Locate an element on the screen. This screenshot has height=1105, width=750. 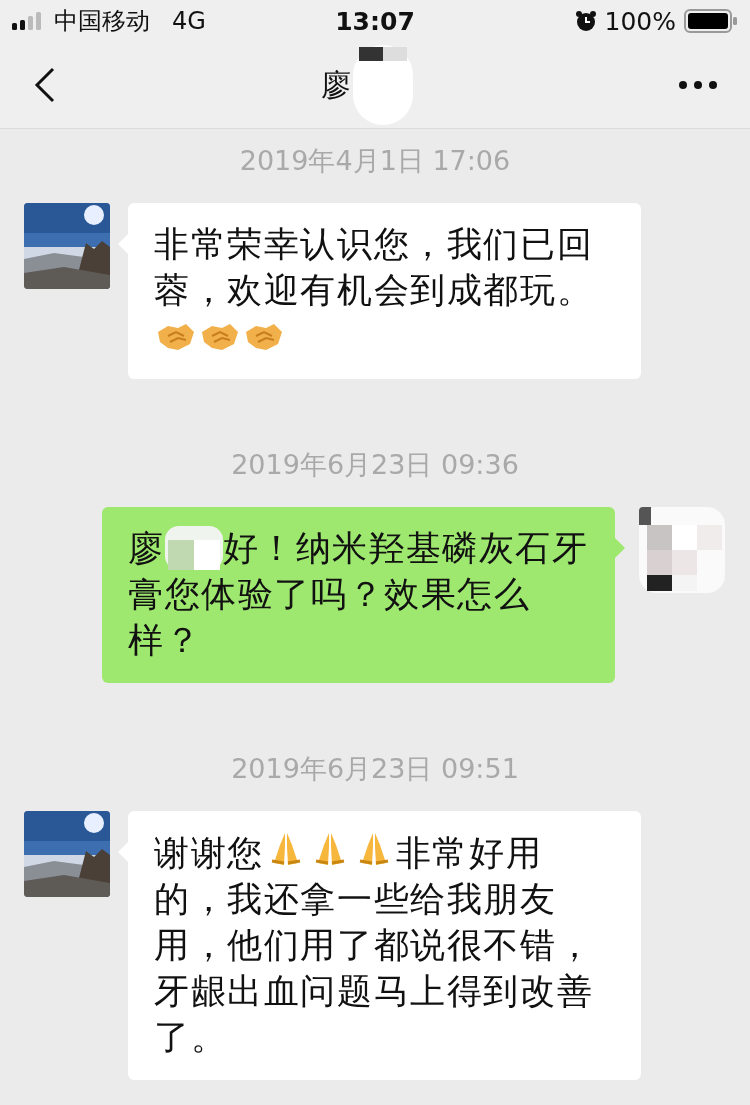
timestamp: 2019年4月1日 17:06 is located at coordinates (375, 161).